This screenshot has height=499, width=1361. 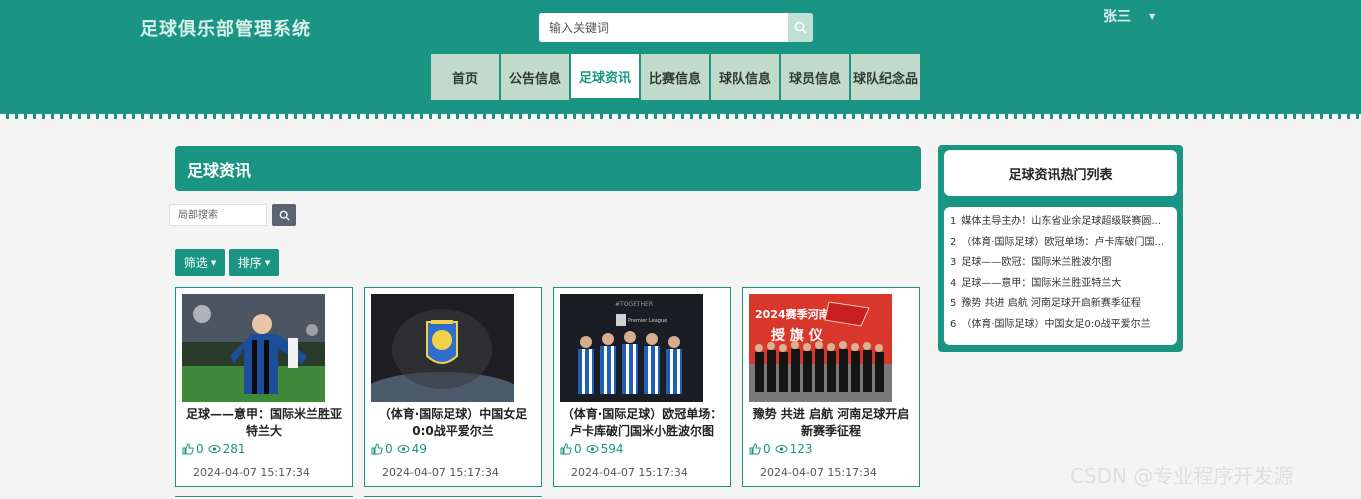 What do you see at coordinates (225, 29) in the screenshot?
I see `site-title: 足球俱乐部管理系统` at bounding box center [225, 29].